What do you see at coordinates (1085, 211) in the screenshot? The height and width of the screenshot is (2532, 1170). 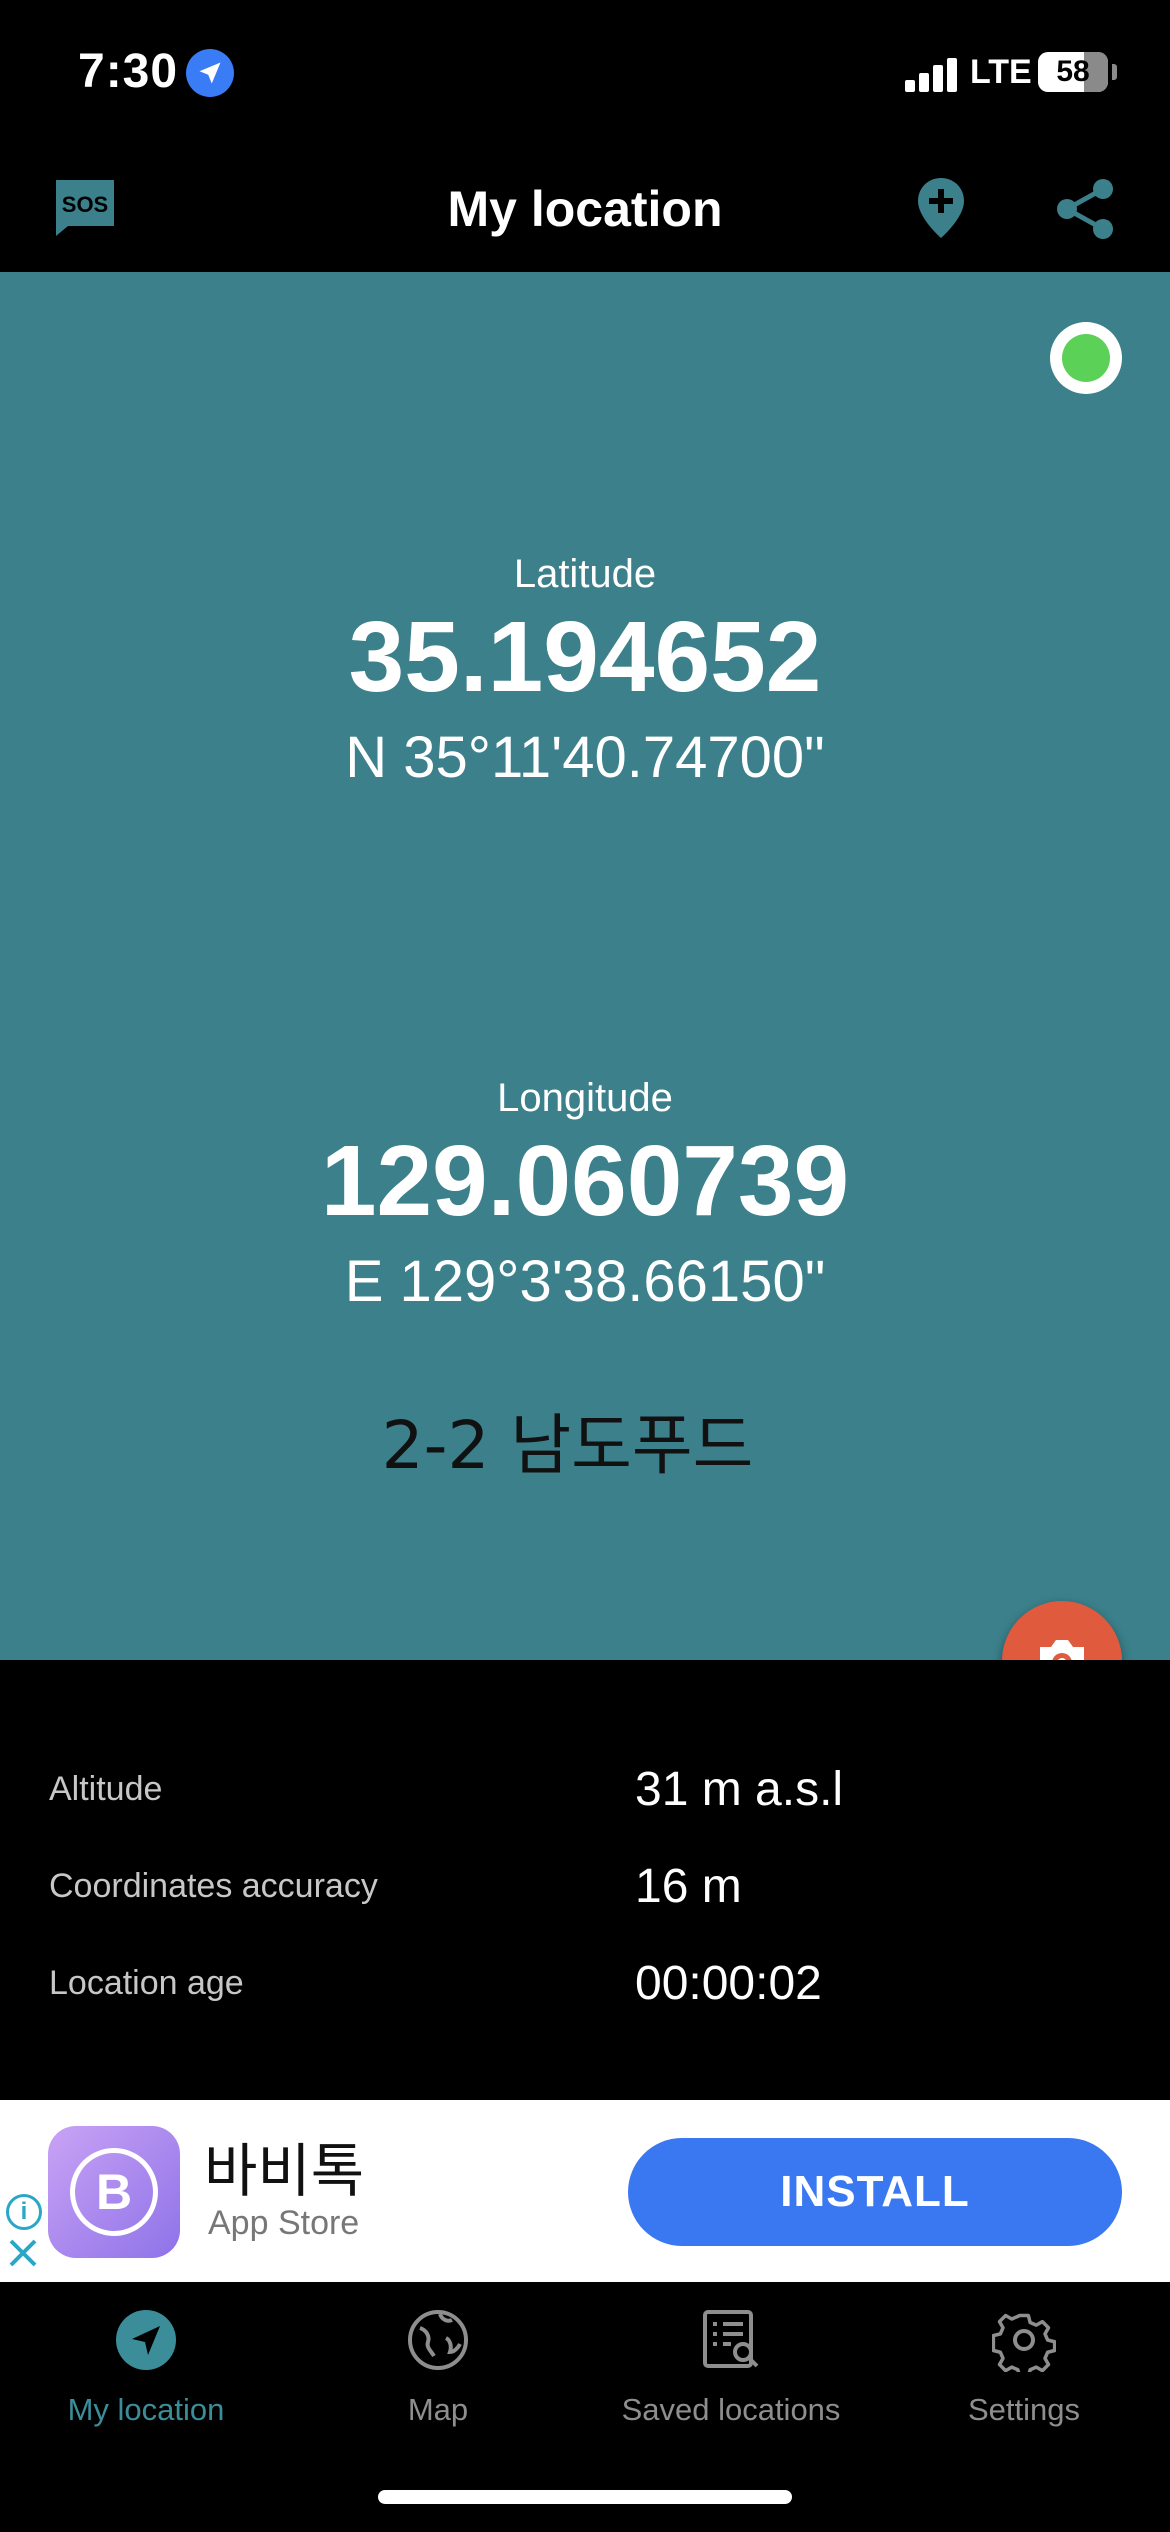 I see `share-icon` at bounding box center [1085, 211].